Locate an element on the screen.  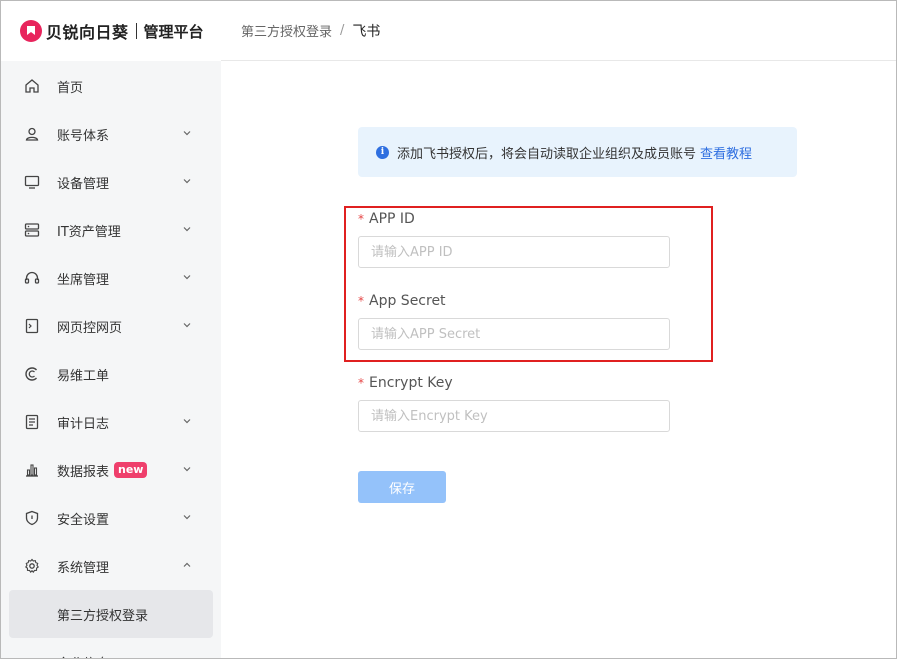
encrypt-key-label: * Encrypt Key is located at coordinates (514, 383).